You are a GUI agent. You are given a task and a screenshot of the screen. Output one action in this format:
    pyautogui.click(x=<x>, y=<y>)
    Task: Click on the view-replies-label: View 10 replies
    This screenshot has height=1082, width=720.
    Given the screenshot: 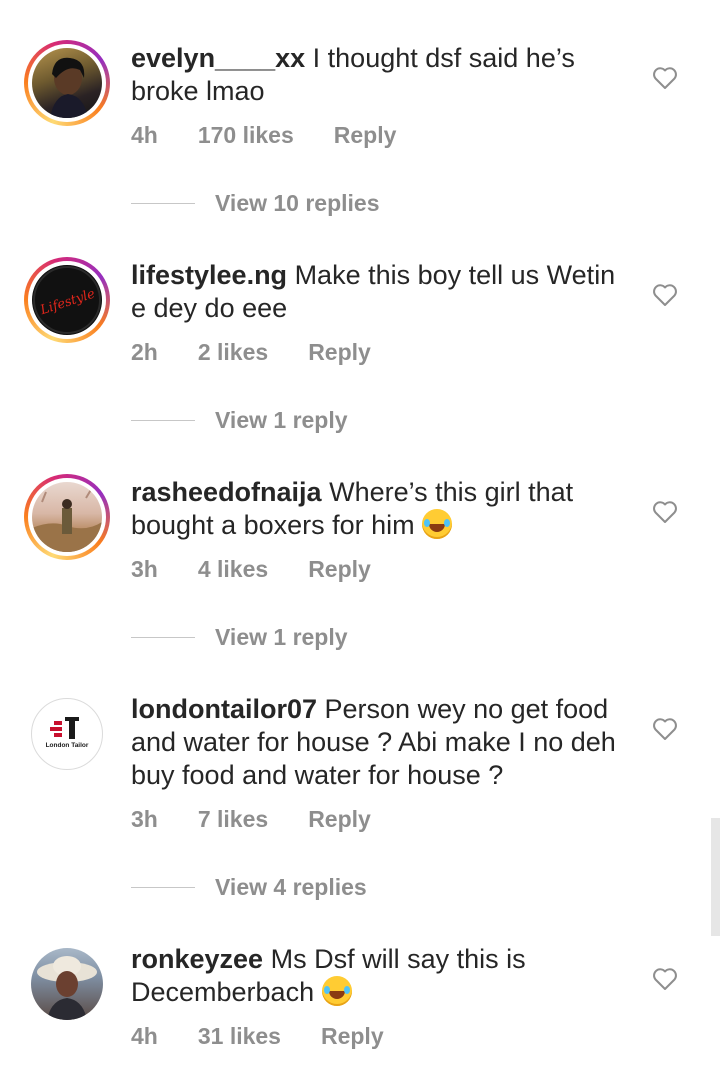 What is the action you would take?
    pyautogui.click(x=297, y=203)
    